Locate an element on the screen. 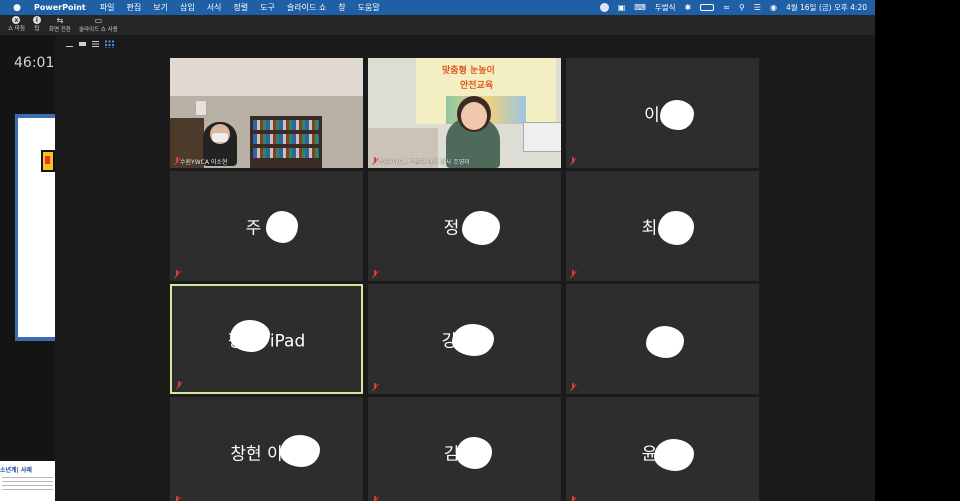  menu-insert: 삽입 is located at coordinates (187, 7).